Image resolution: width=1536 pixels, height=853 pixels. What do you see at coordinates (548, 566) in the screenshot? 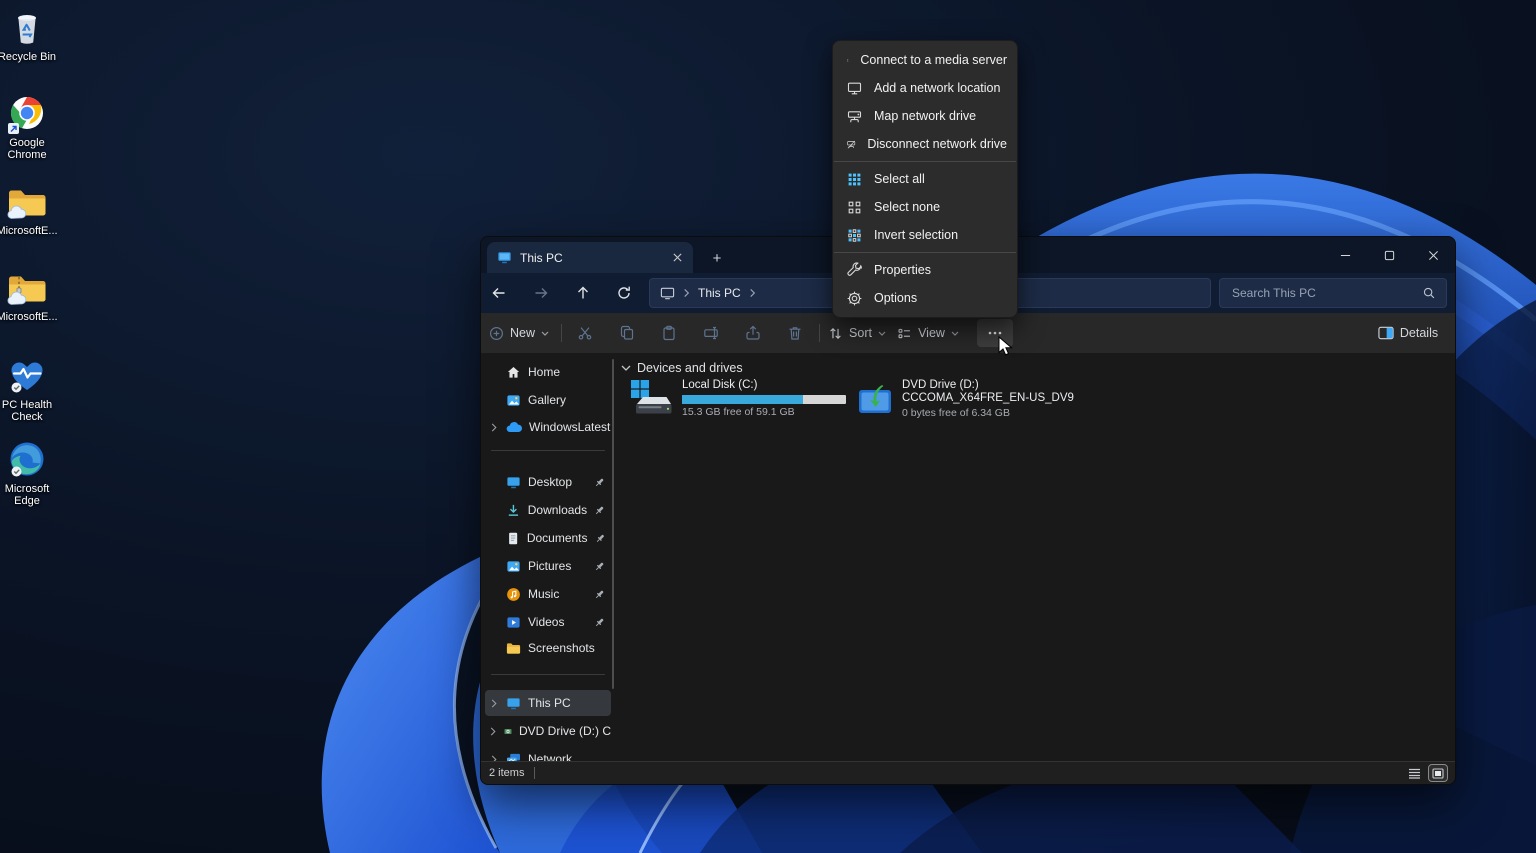
I see `sidebar-item-pictures: Pictures` at bounding box center [548, 566].